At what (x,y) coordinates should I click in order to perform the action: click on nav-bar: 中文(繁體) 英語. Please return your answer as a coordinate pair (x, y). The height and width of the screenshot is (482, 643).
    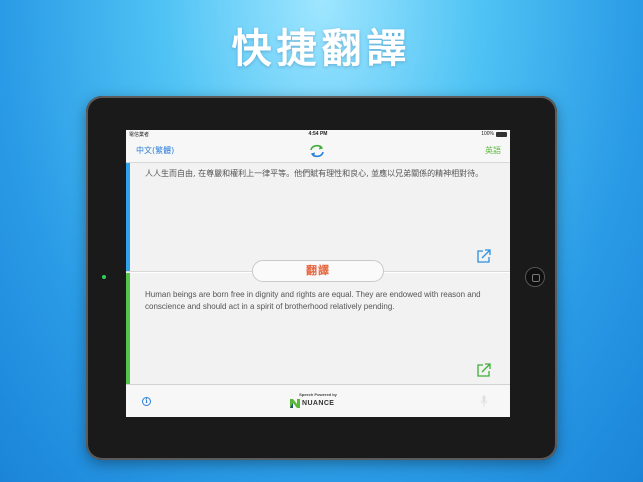
    Looking at the image, I should click on (318, 151).